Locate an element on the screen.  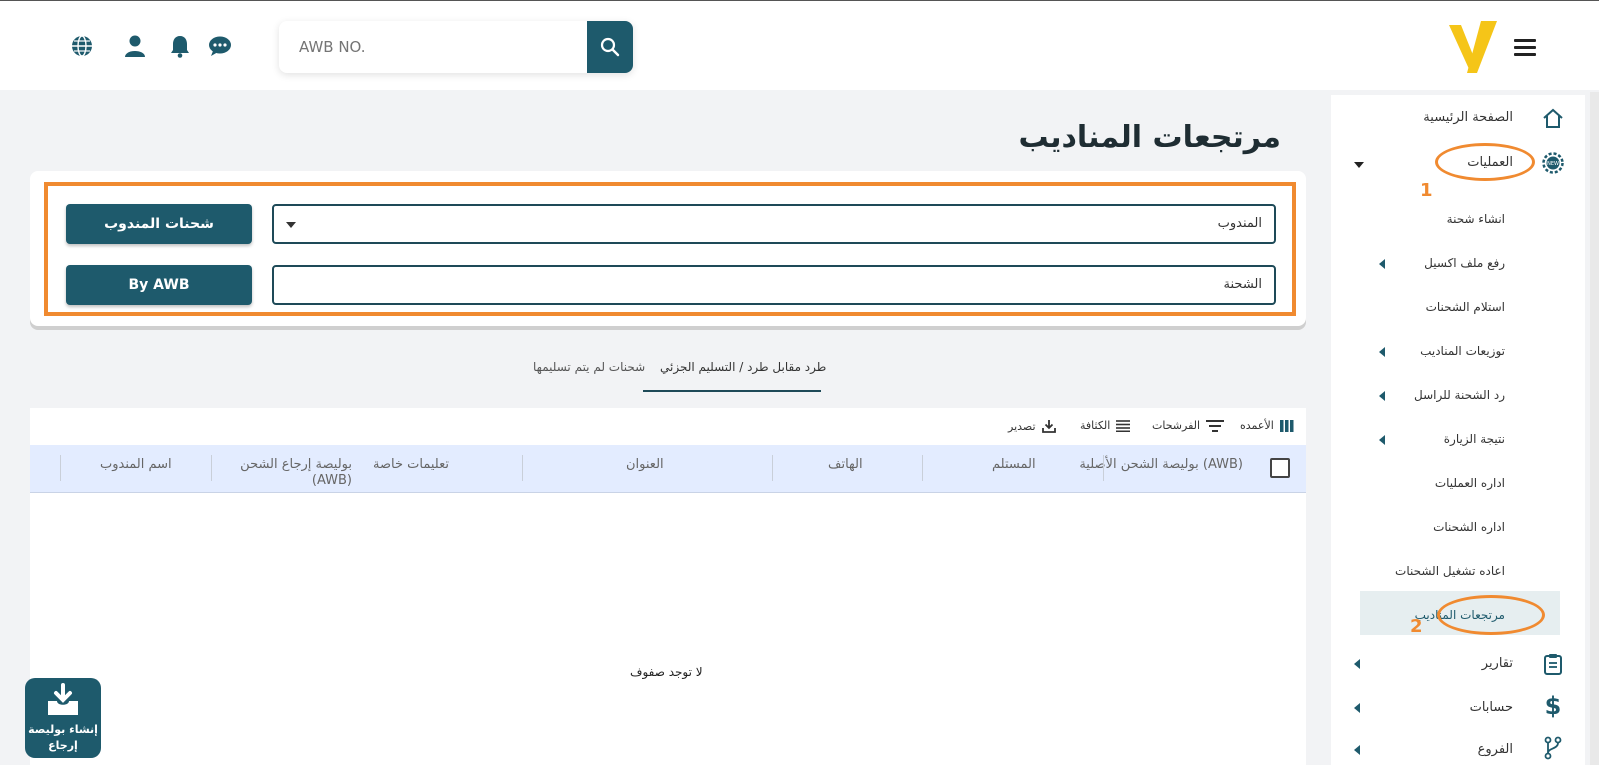
create-return-awb-button: إنشاء بوليصة إرجاع is located at coordinates (63, 718).